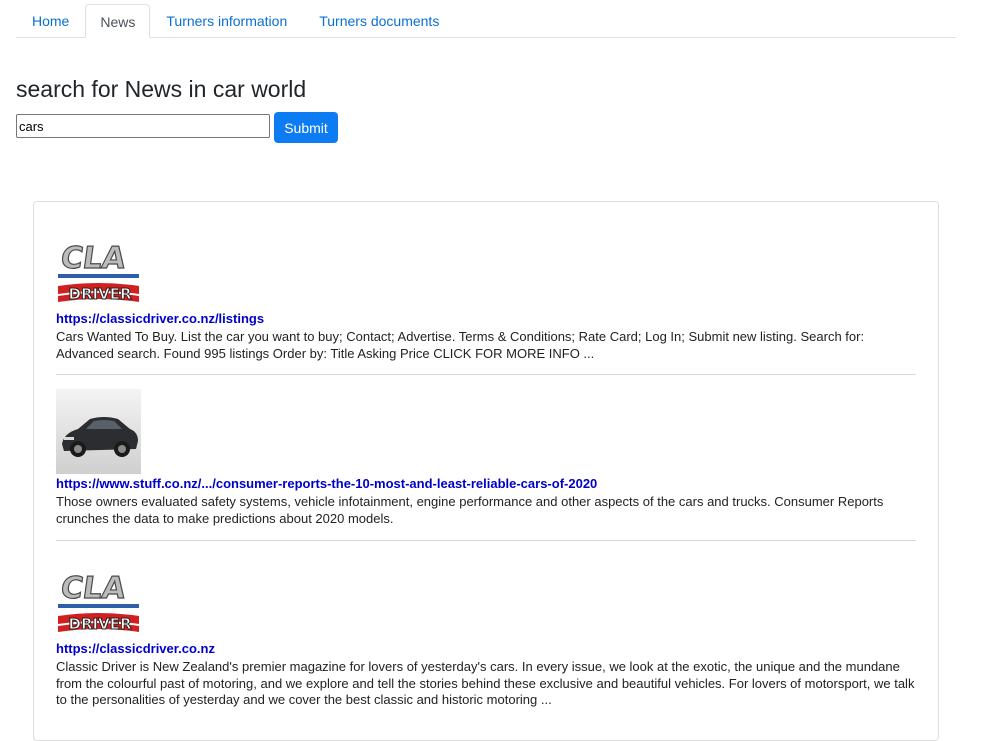 The image size is (994, 741). I want to click on tab-turners-information: Turners information, so click(226, 21).